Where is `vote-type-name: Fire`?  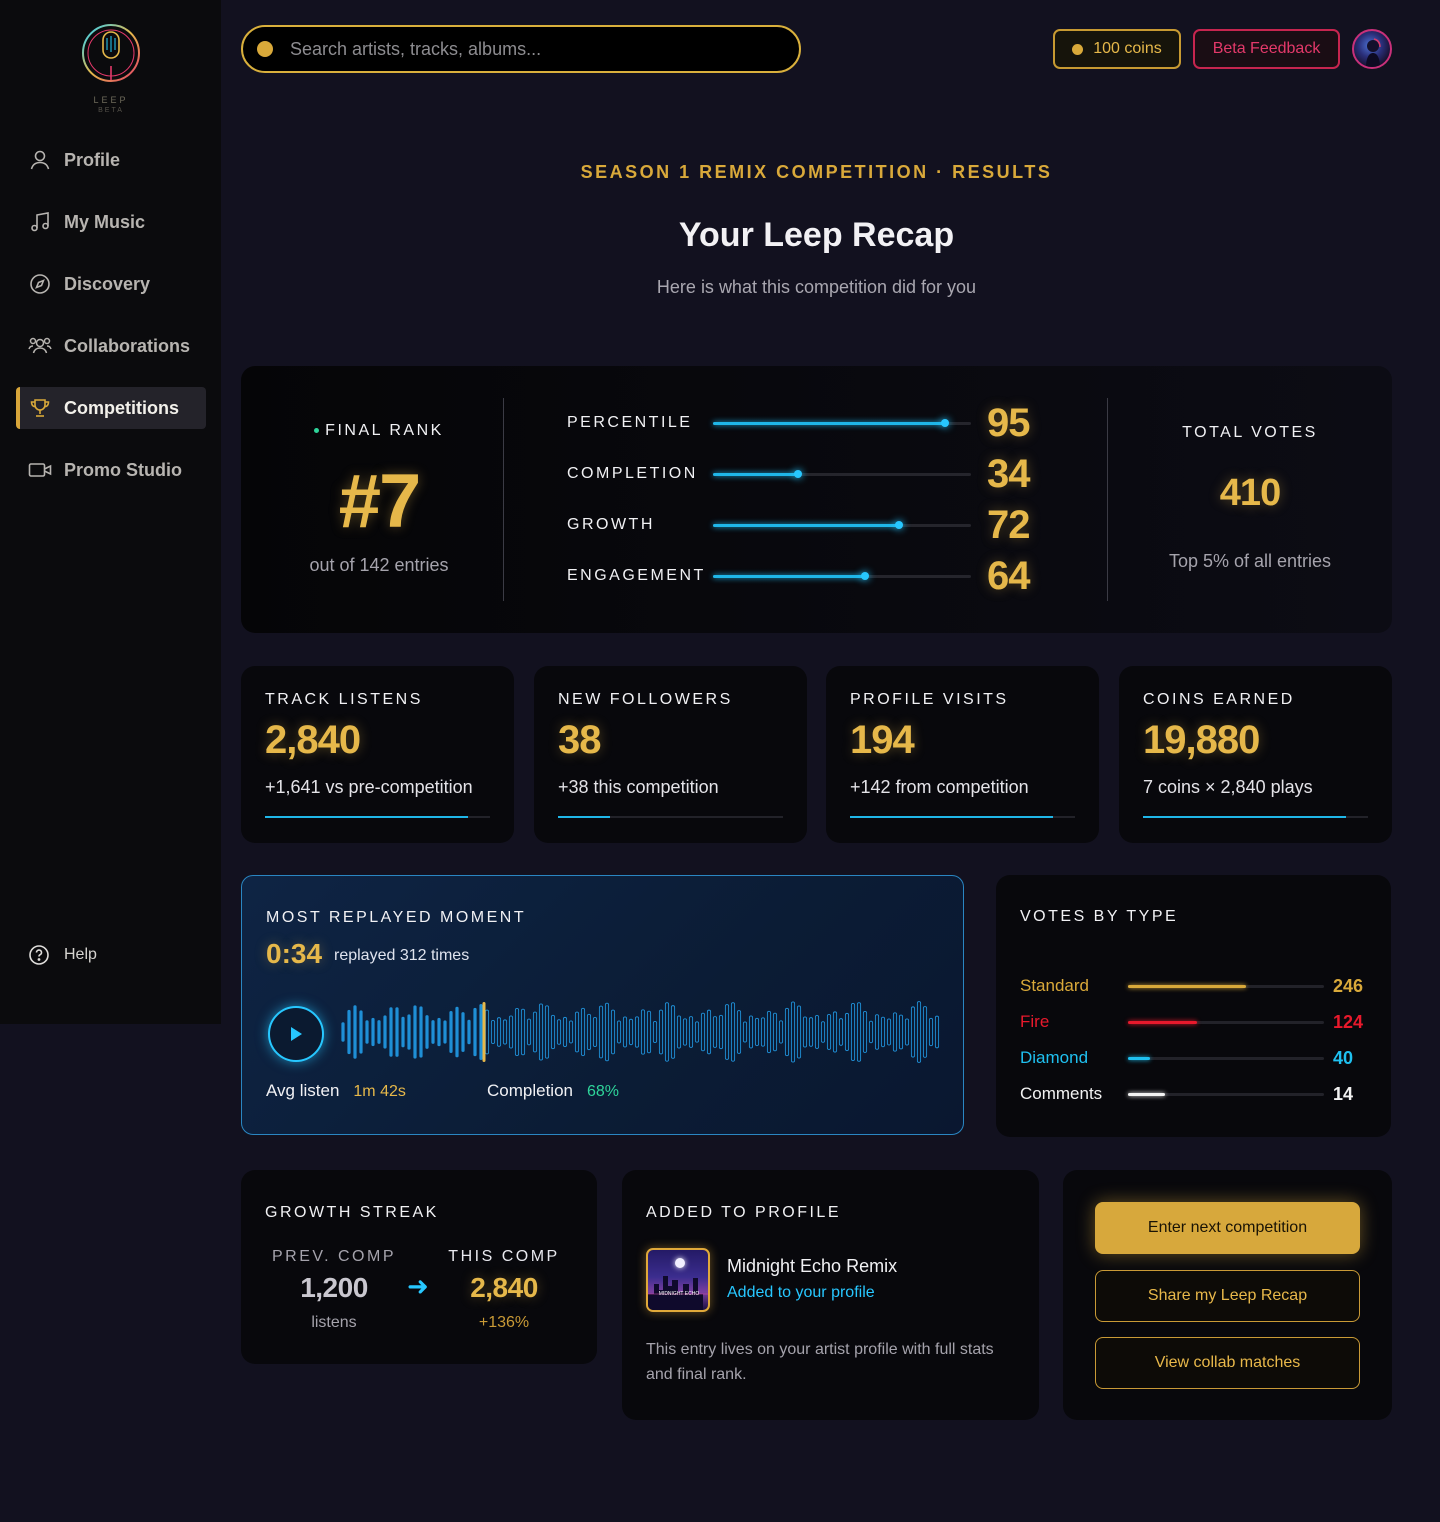 vote-type-name: Fire is located at coordinates (1035, 1021).